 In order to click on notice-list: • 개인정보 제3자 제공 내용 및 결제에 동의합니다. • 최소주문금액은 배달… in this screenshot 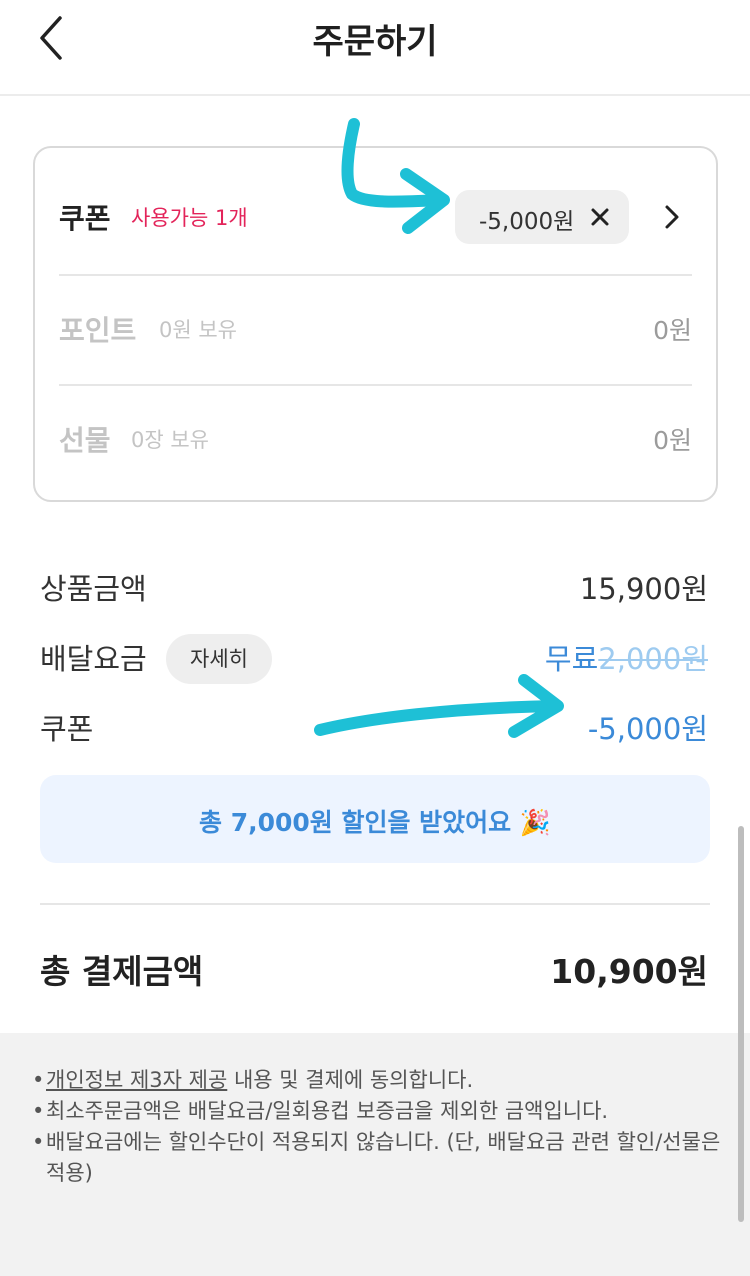, I will do `click(377, 1127)`.